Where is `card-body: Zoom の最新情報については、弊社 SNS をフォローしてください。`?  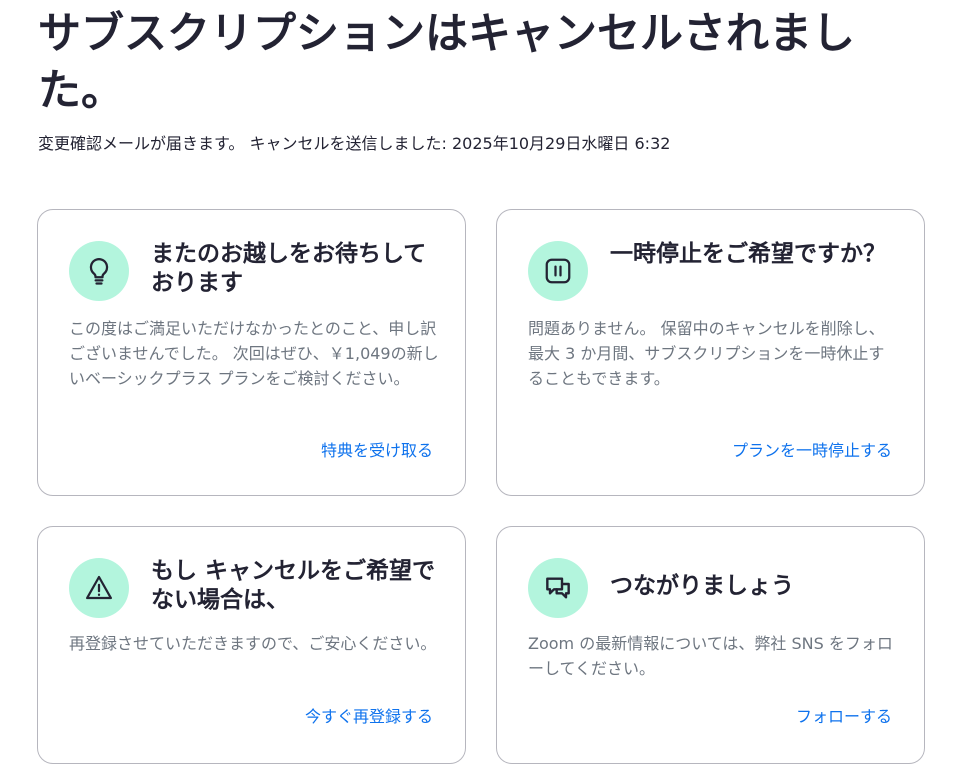 card-body: Zoom の最新情報については、弊社 SNS をフォローしてください。 is located at coordinates (710, 656).